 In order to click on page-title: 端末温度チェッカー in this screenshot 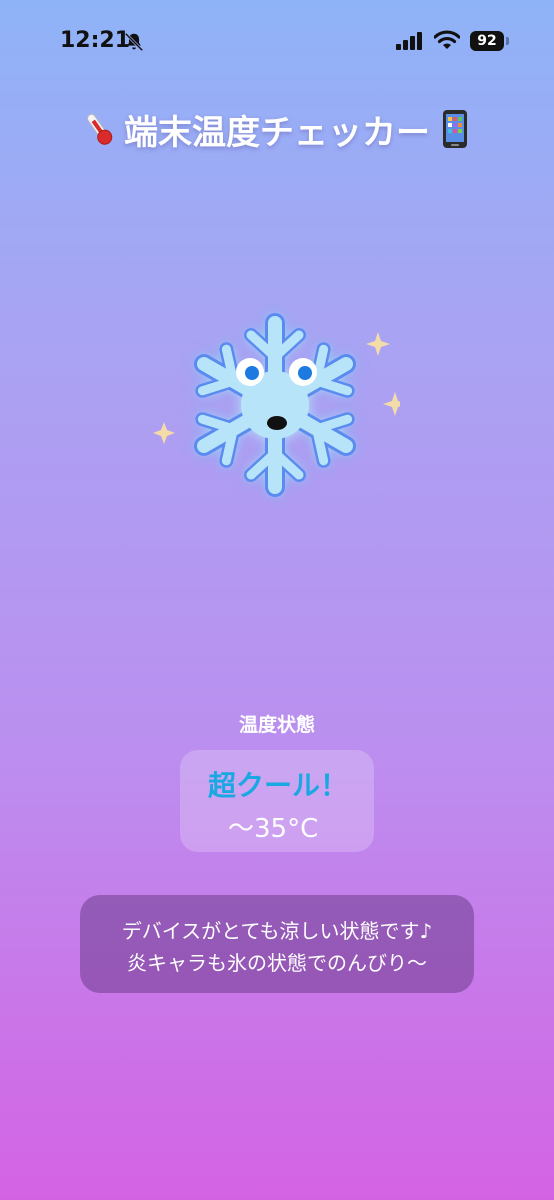, I will do `click(277, 132)`.